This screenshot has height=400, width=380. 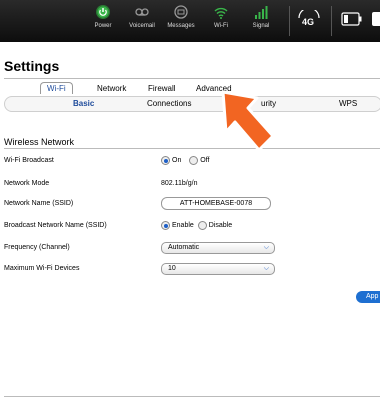 What do you see at coordinates (192, 104) in the screenshot?
I see `sub-tabs: Basic Connections urity WPS` at bounding box center [192, 104].